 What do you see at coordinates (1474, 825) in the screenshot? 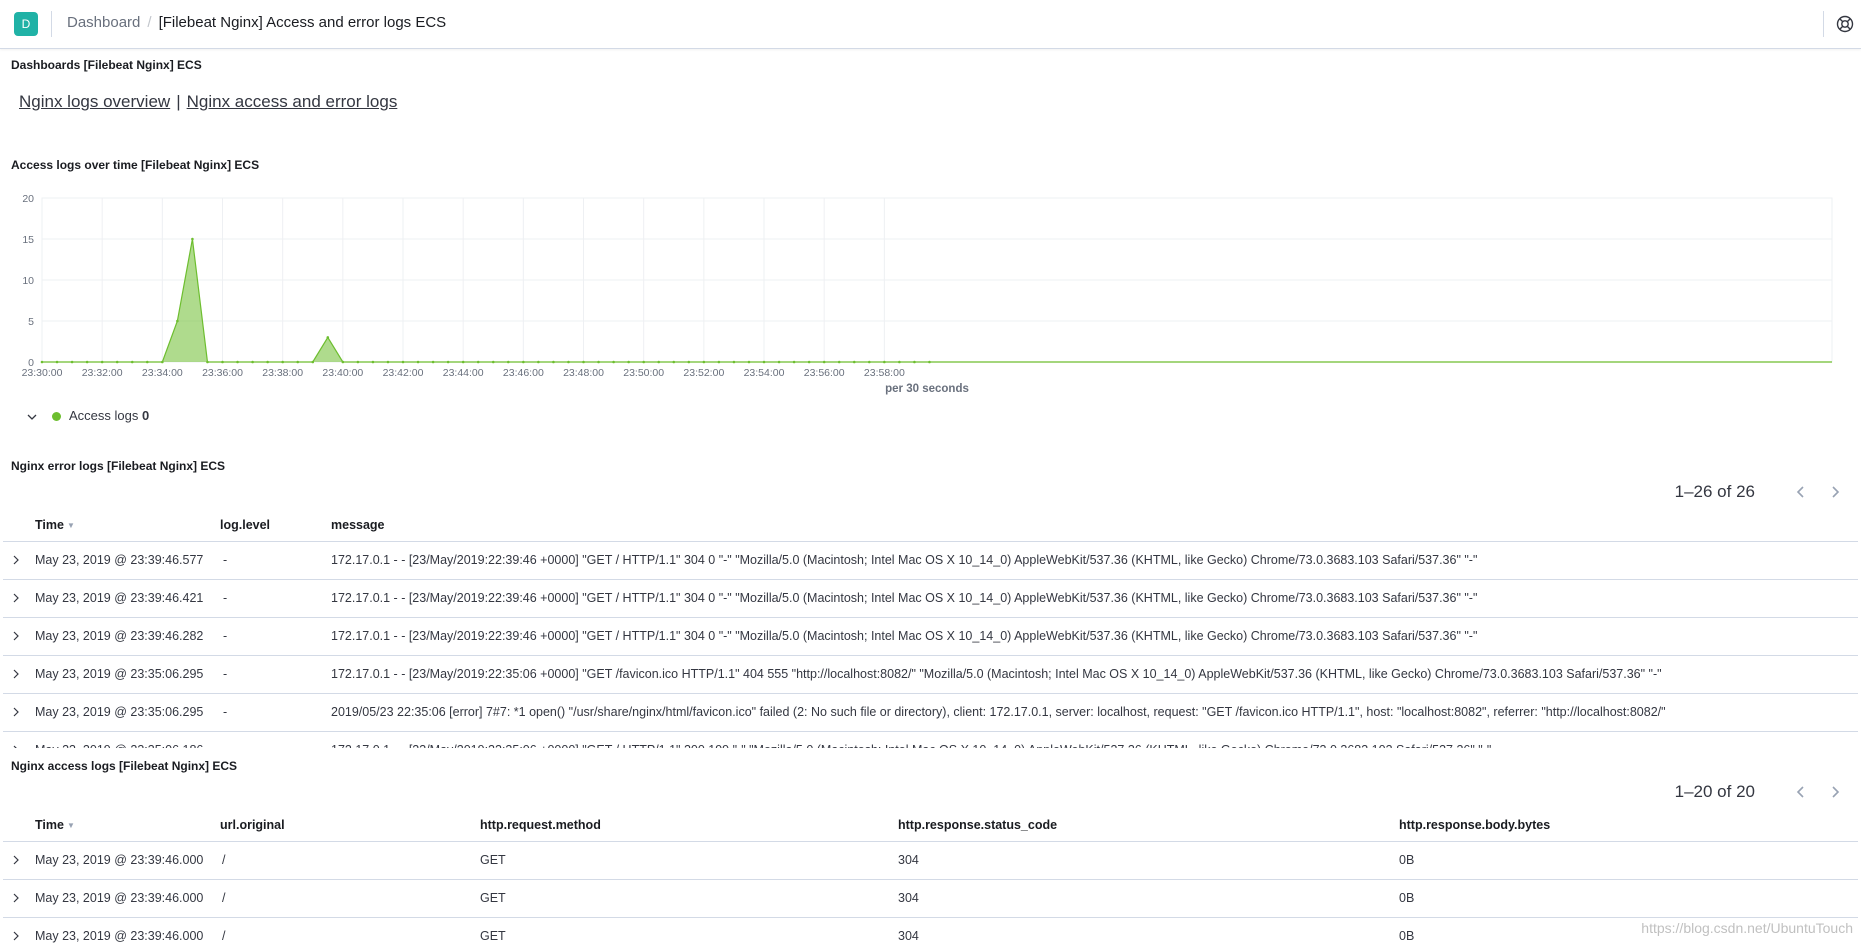
I see `column-header-http-response-body-bytes: http.response.body.bytes` at bounding box center [1474, 825].